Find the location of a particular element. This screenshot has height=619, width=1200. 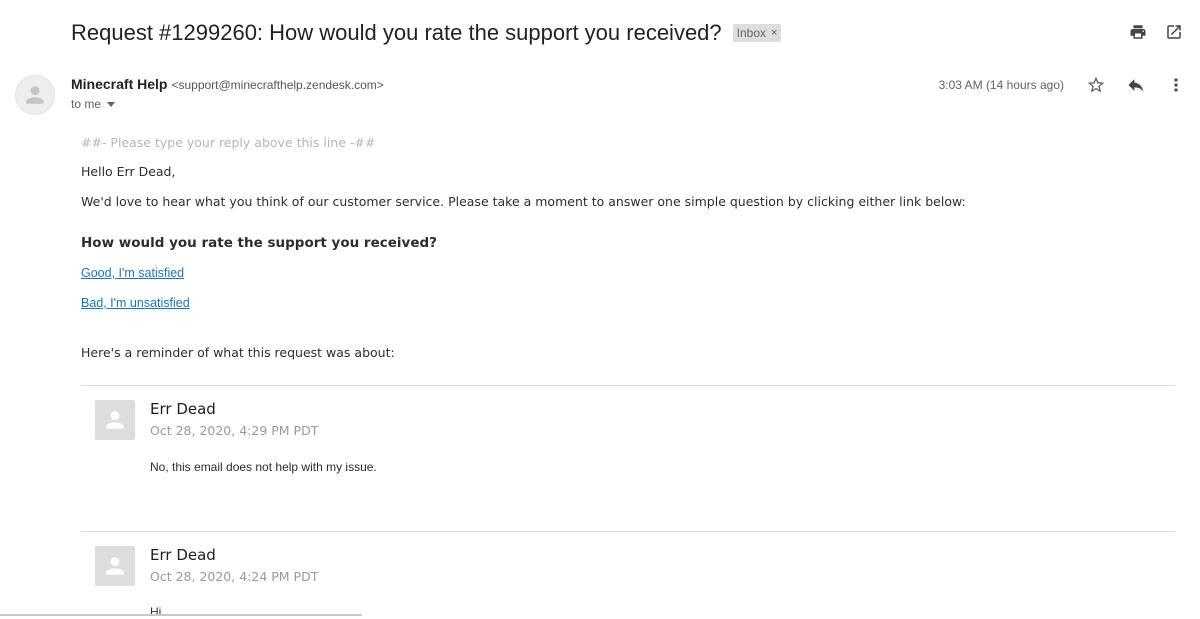

comment-date: Oct 28, 2020, 4:29 PM PDT is located at coordinates (234, 430).